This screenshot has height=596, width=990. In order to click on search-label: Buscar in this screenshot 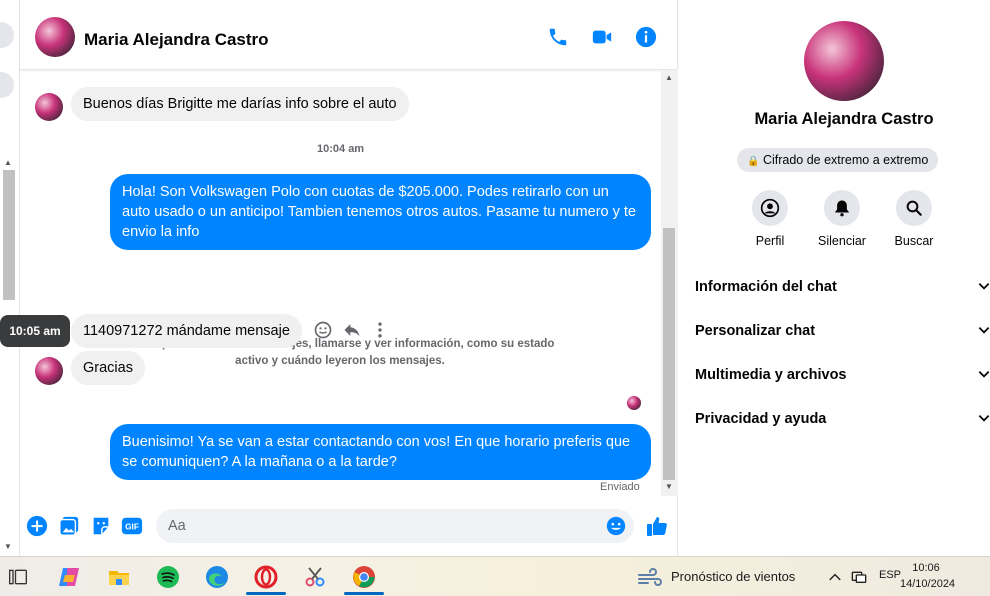, I will do `click(914, 241)`.